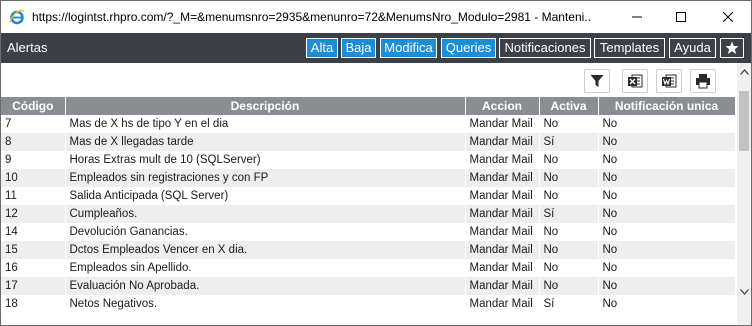 This screenshot has width=752, height=326. I want to click on favorite-button, so click(732, 48).